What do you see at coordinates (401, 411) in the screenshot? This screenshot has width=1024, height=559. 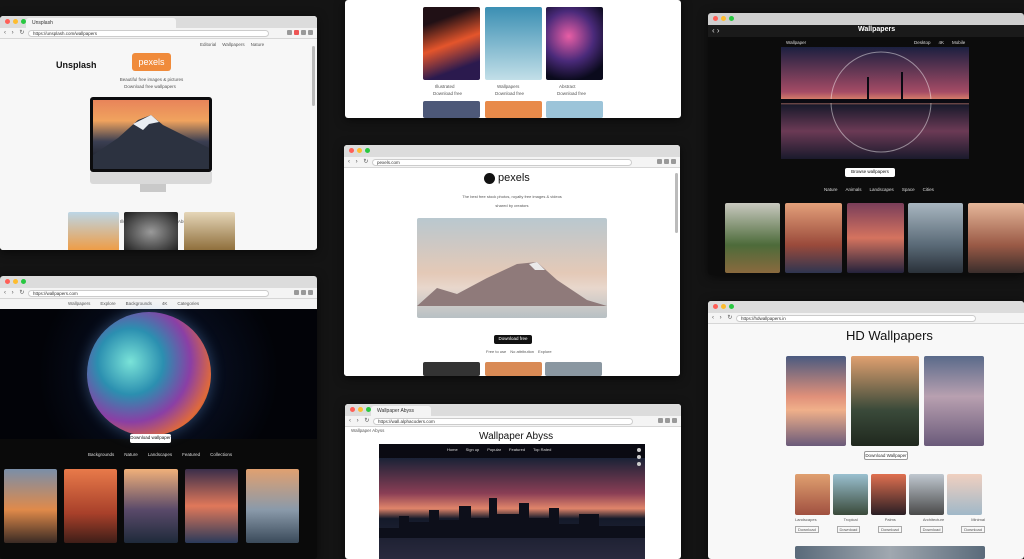 I see `browser-tab: Wallpaper Abyss` at bounding box center [401, 411].